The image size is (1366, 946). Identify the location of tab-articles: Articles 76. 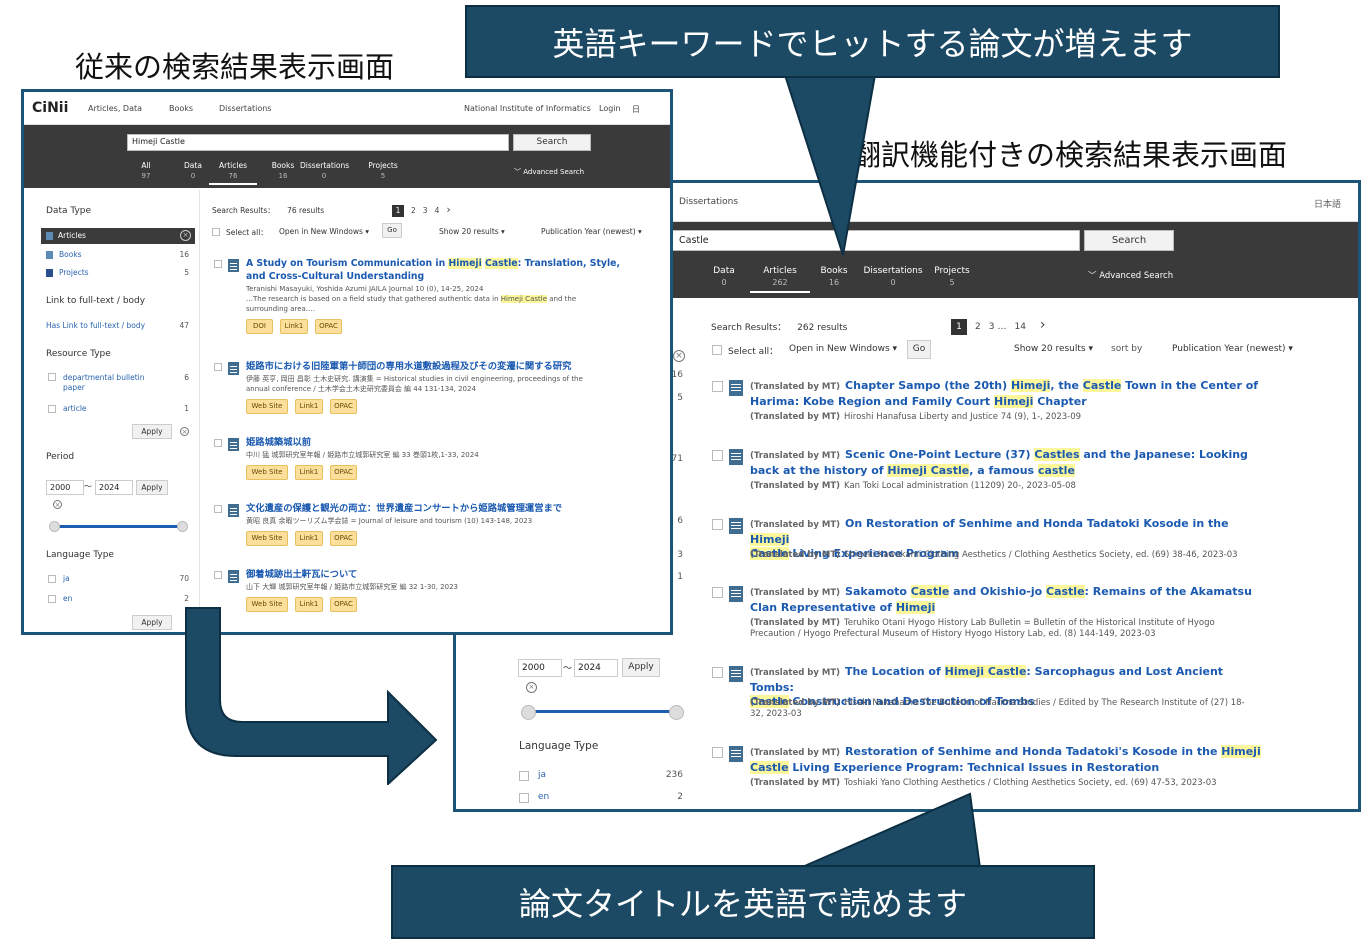
(233, 173).